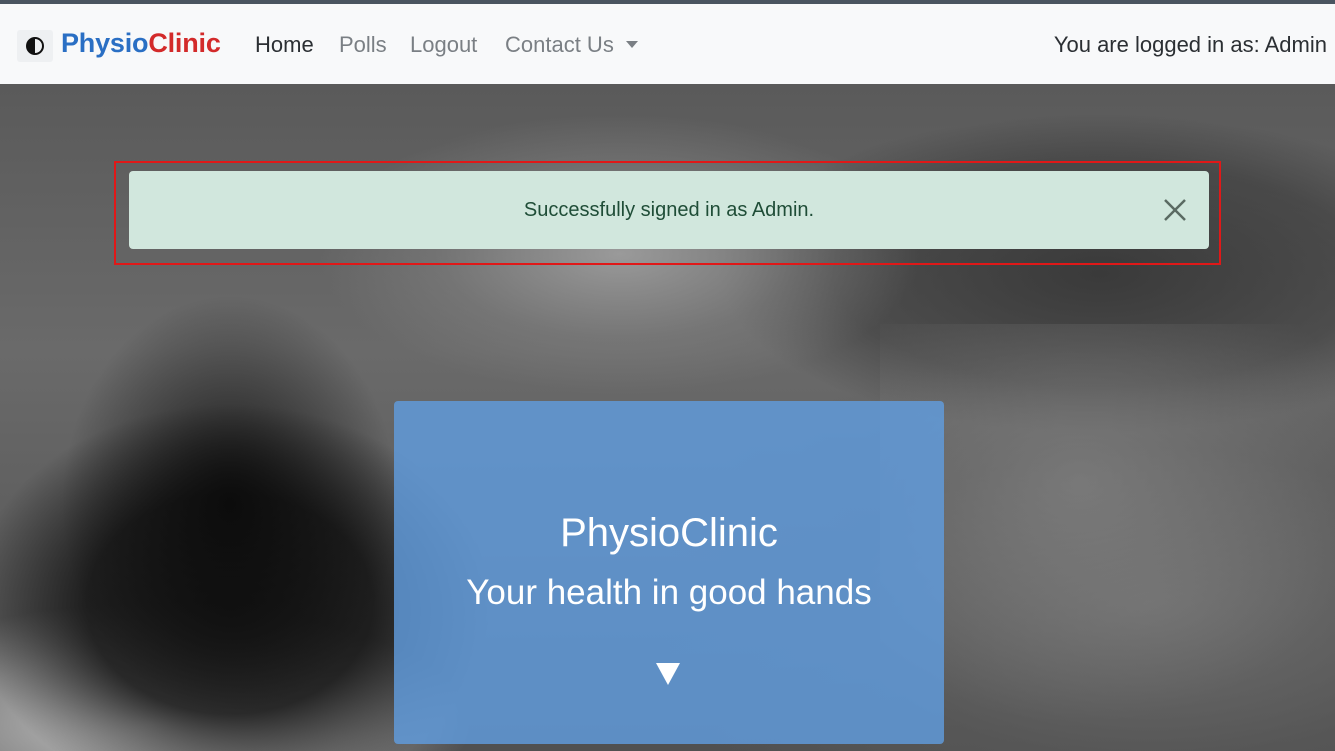 The height and width of the screenshot is (751, 1335). I want to click on brand-part-clinic: Clinic, so click(184, 43).